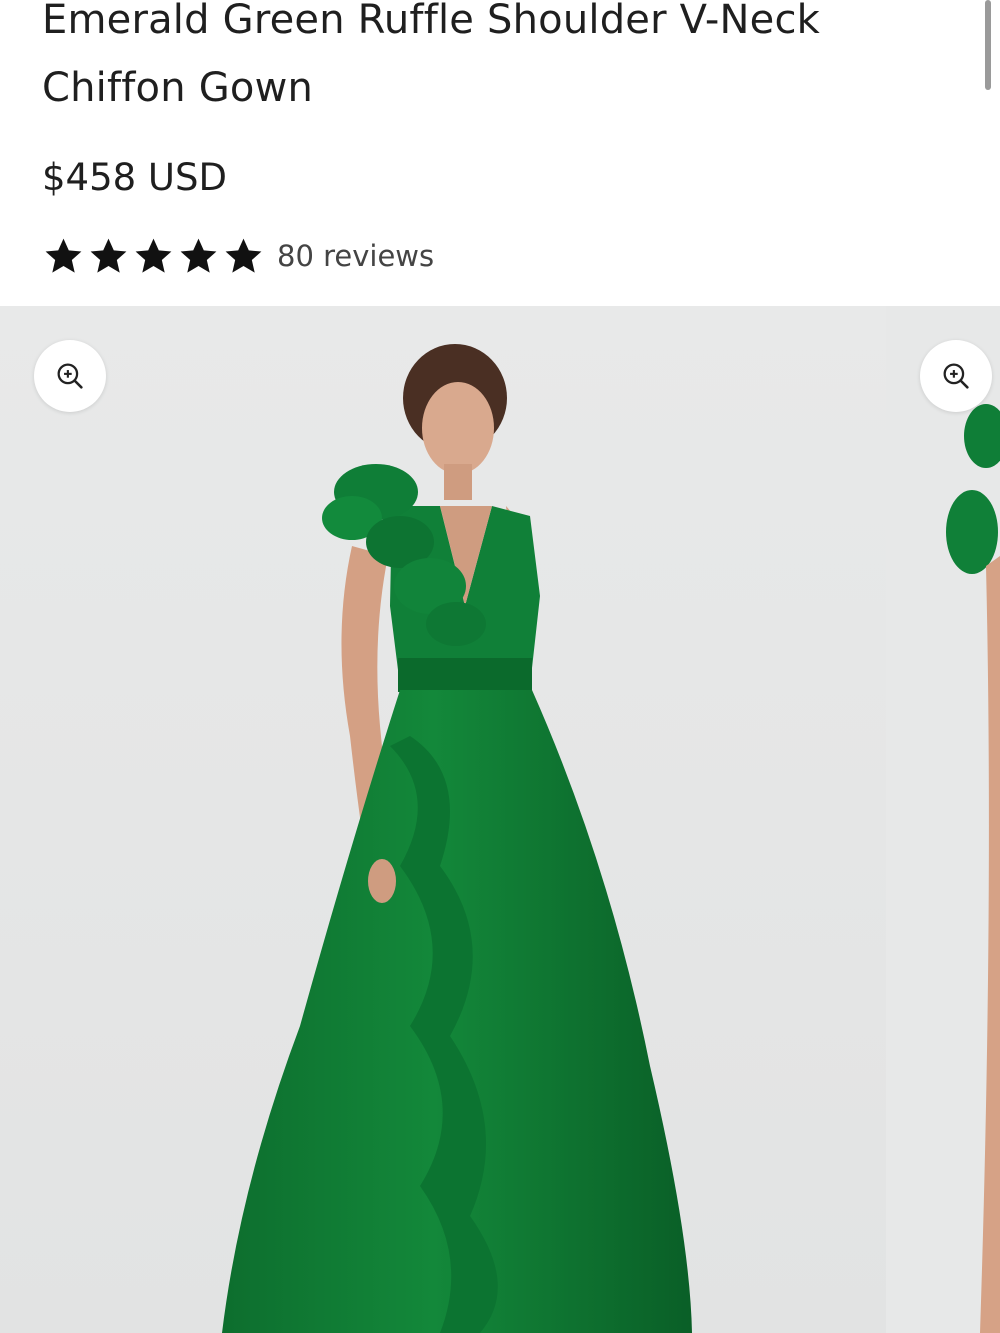  What do you see at coordinates (355, 256) in the screenshot?
I see `reviews-count-link: 80 reviews` at bounding box center [355, 256].